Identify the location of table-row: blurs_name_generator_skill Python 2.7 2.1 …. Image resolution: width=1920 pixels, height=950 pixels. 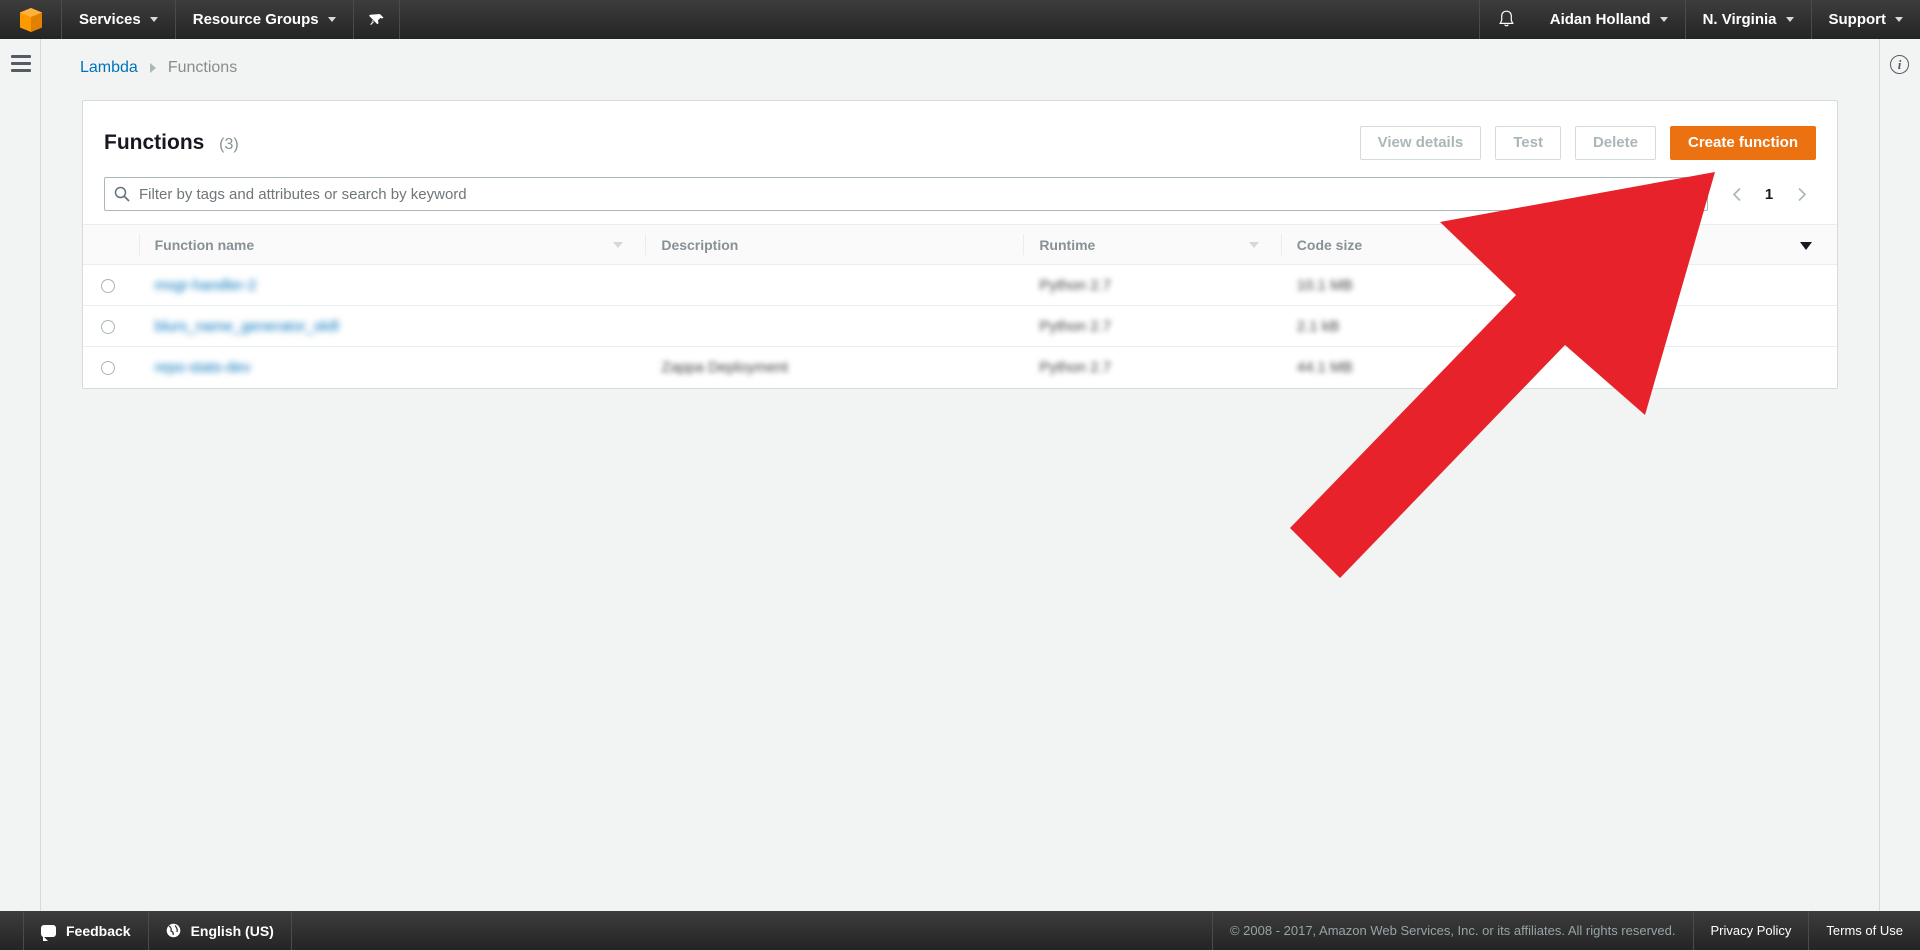
(960, 326).